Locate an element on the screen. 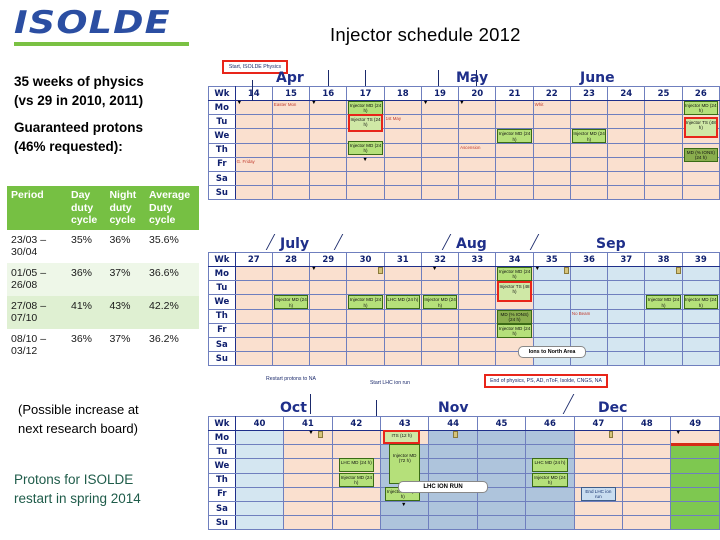 The height and width of the screenshot is (540, 720). schedule-cell: No Beam is located at coordinates (589, 316).